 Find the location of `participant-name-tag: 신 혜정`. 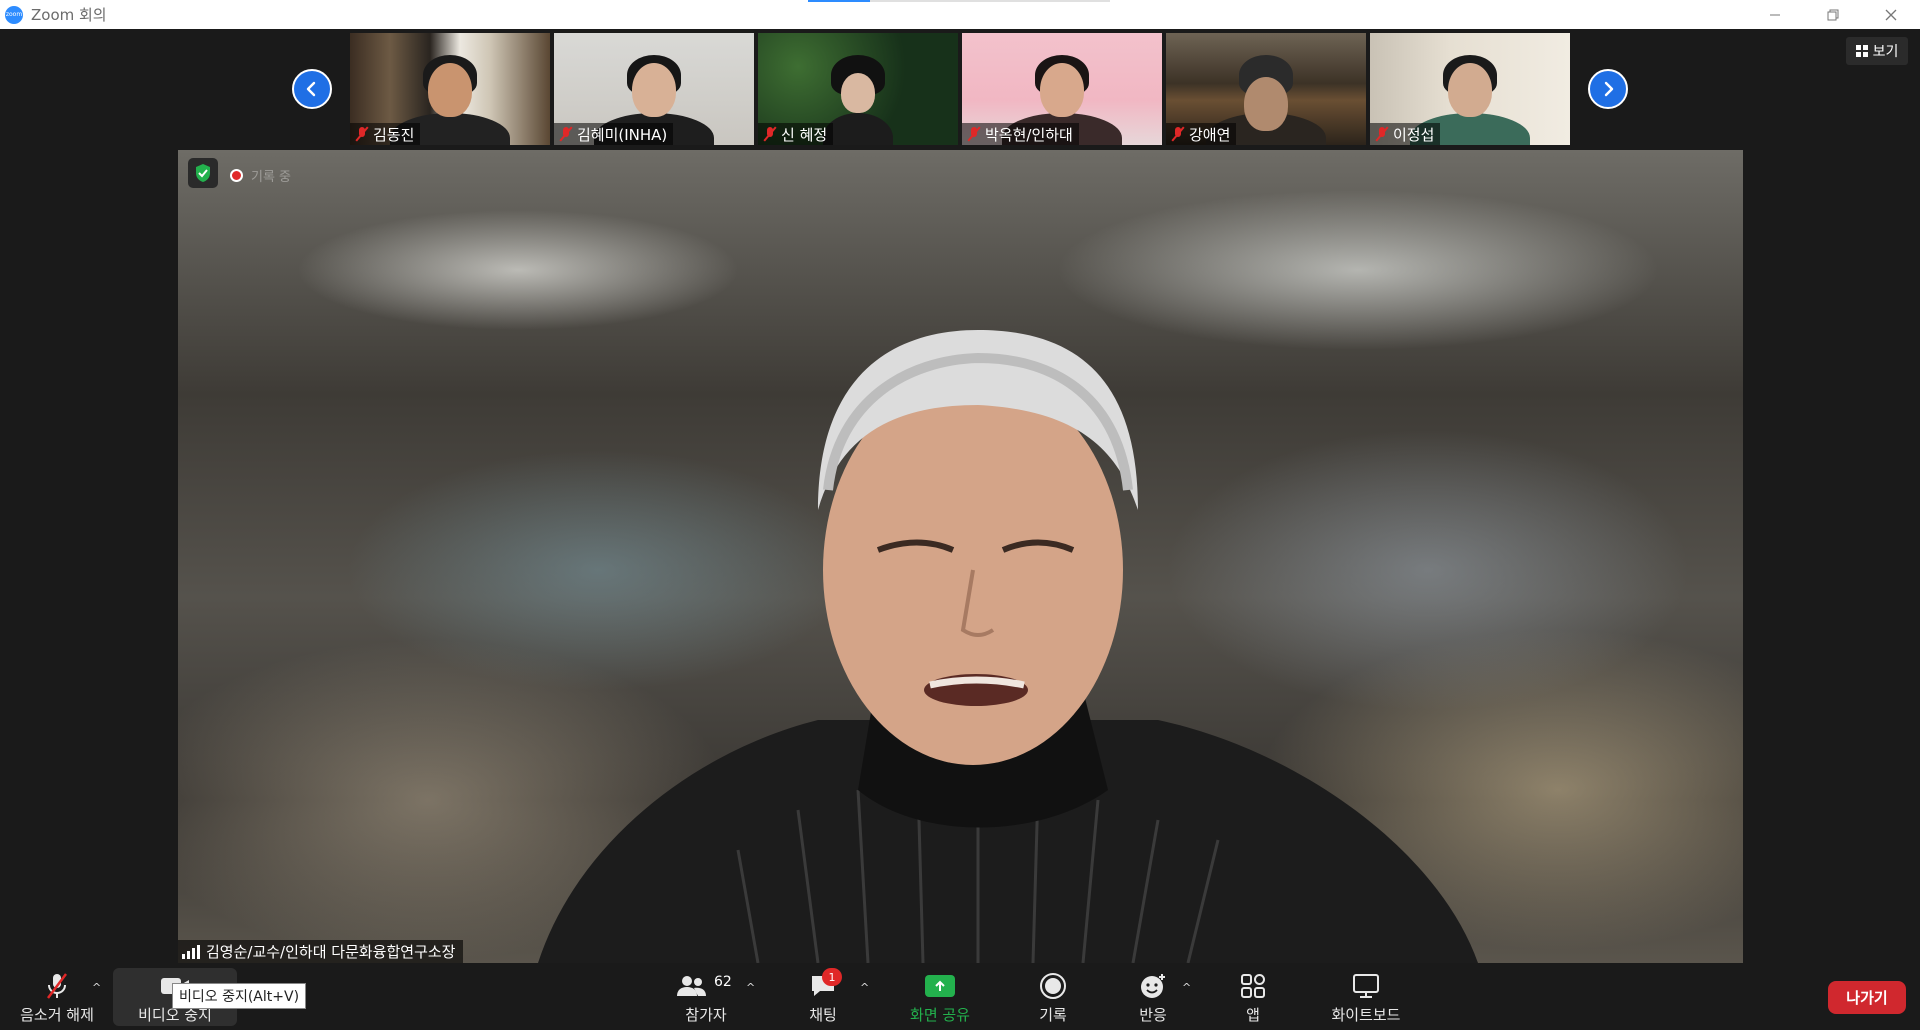

participant-name-tag: 신 혜정 is located at coordinates (796, 134).